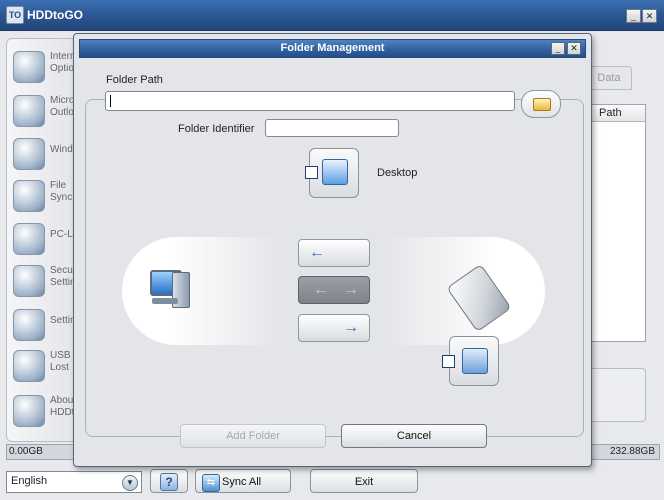 The width and height of the screenshot is (664, 500). What do you see at coordinates (55, 15) in the screenshot?
I see `app-title: HDDtoGO` at bounding box center [55, 15].